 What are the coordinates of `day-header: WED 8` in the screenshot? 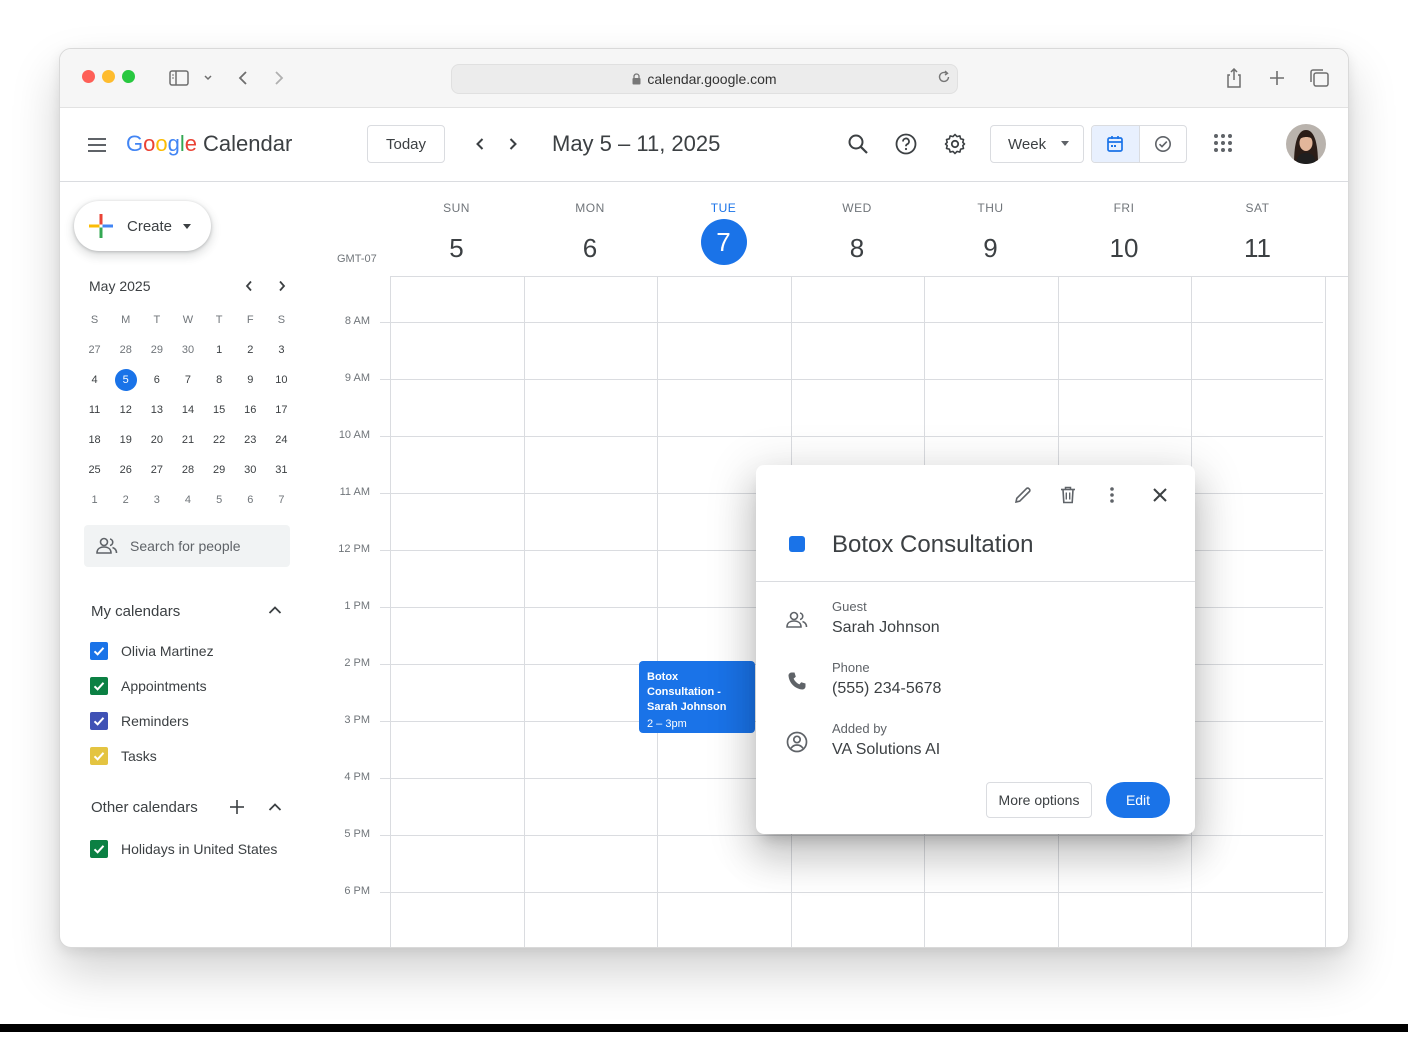 It's located at (857, 236).